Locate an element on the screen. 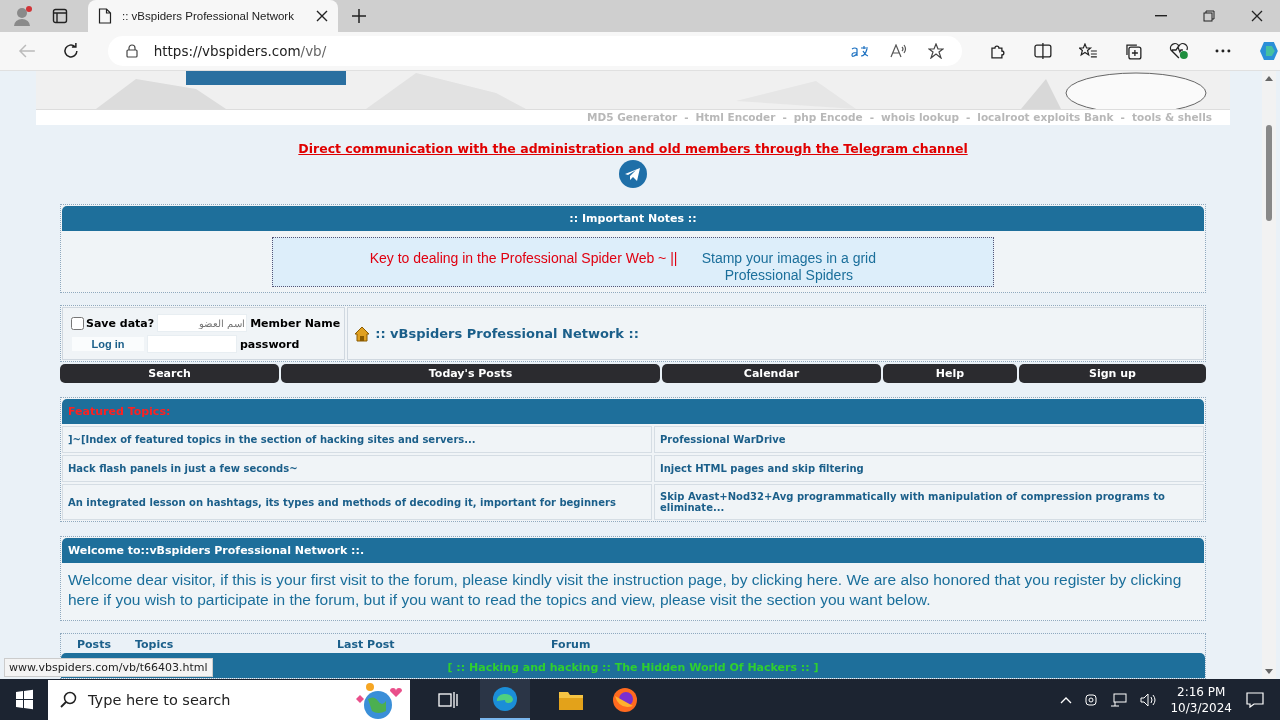 This screenshot has width=1280, height=720. collections-icon is located at coordinates (1132, 50).